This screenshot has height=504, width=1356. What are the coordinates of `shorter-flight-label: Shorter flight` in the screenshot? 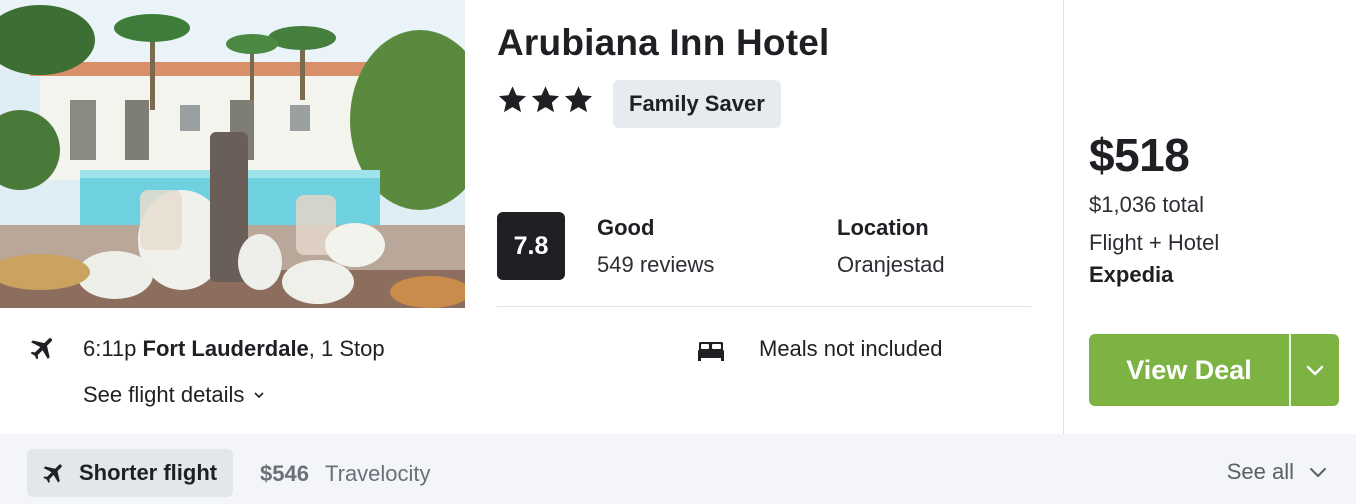 It's located at (148, 472).